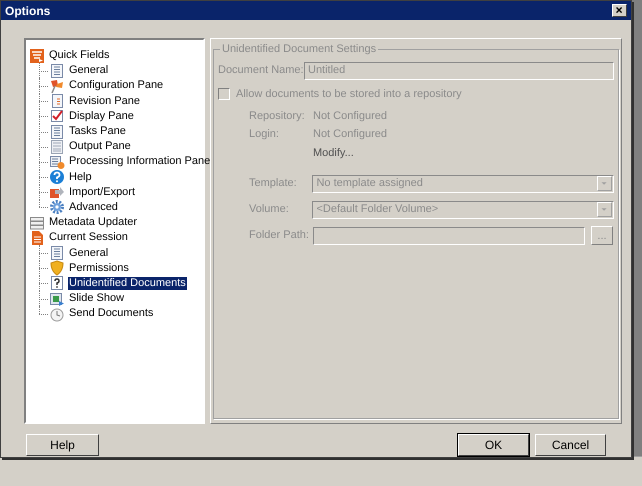 The image size is (642, 486). Describe the element at coordinates (57, 116) in the screenshot. I see `checkbox-icon` at that location.